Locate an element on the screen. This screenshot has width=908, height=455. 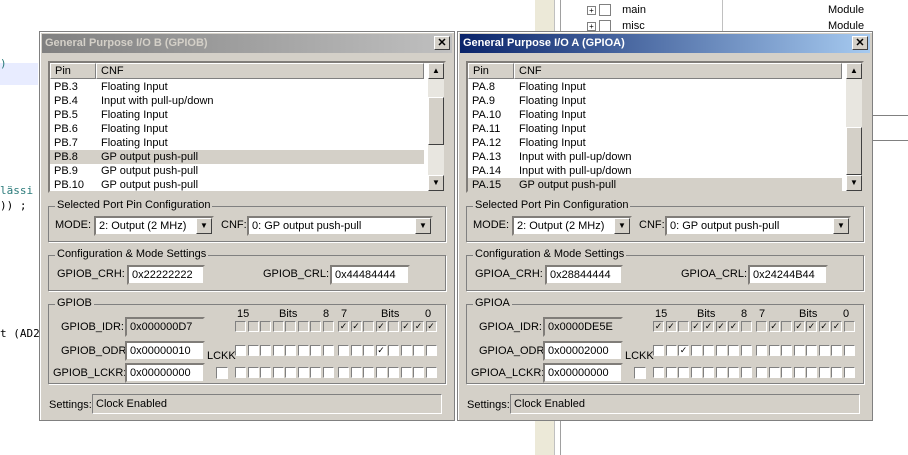
close-button: ✕ is located at coordinates (860, 43).